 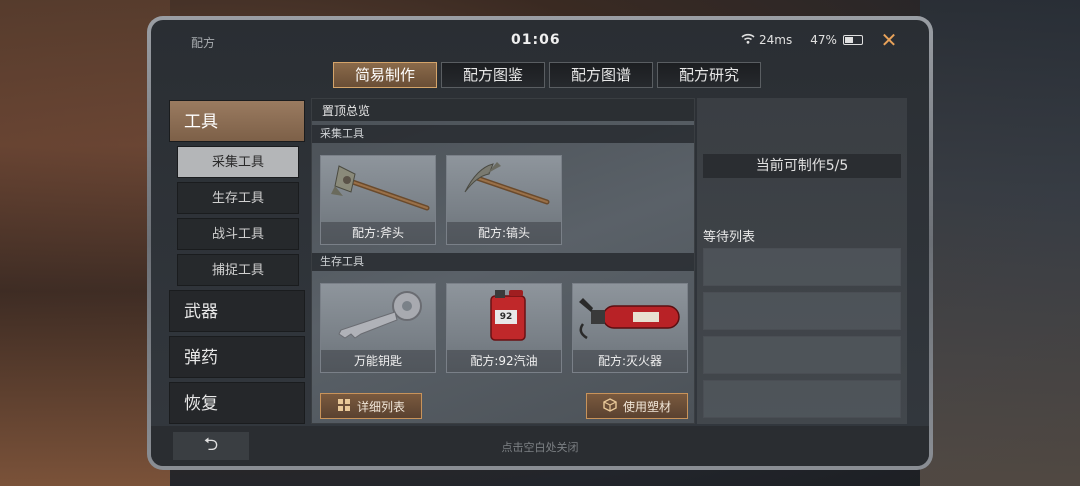 What do you see at coordinates (610, 406) in the screenshot?
I see `box-icon` at bounding box center [610, 406].